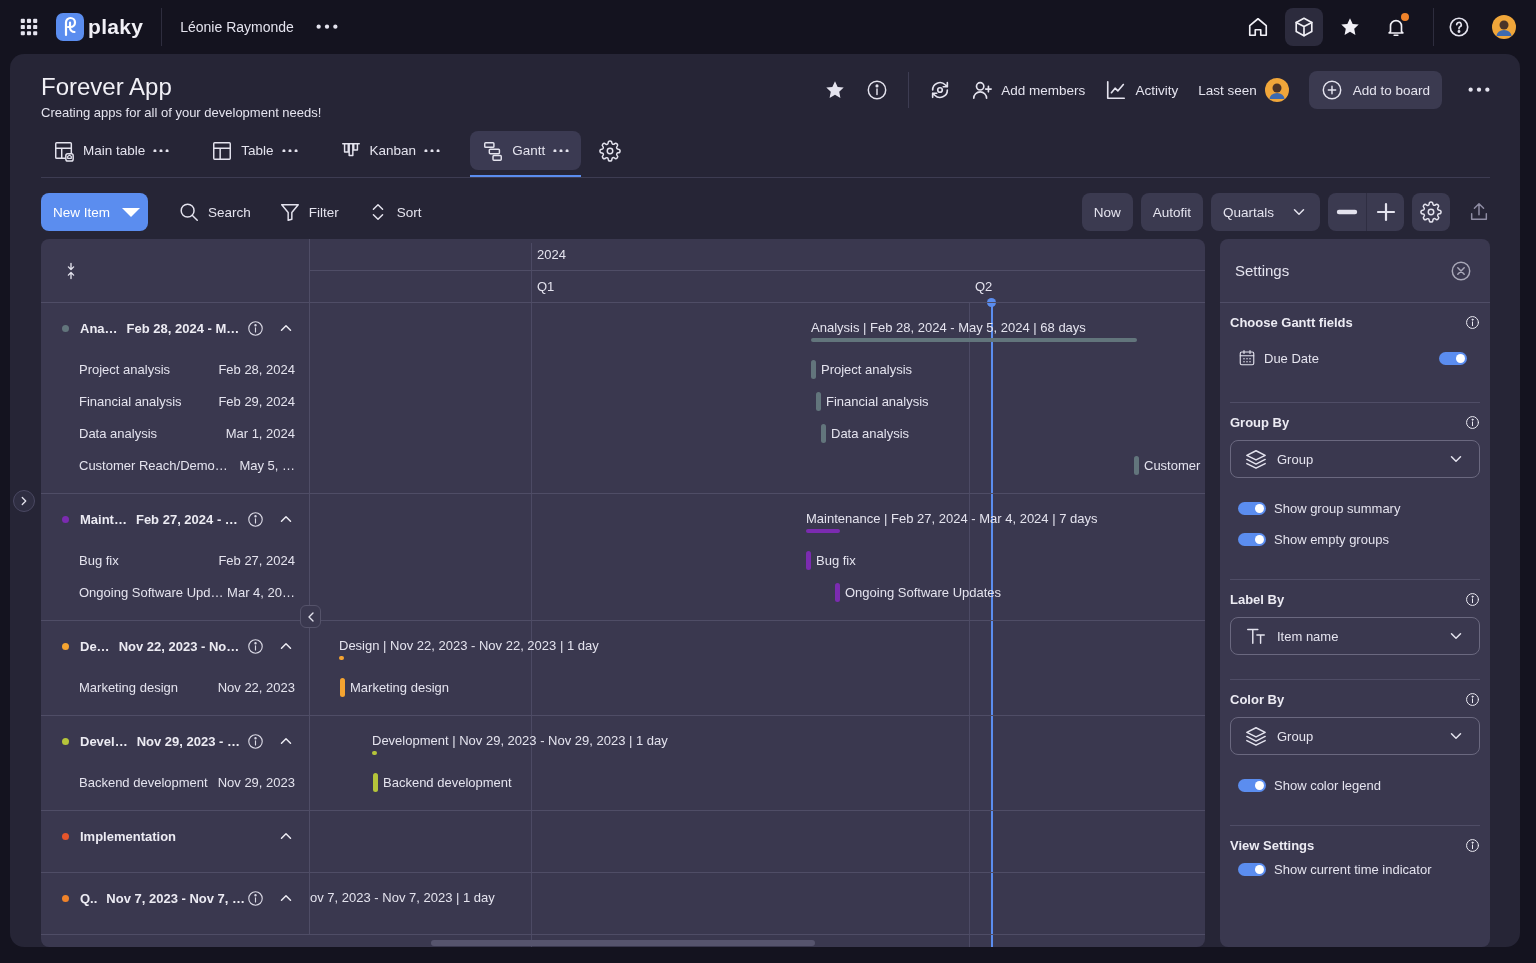 The image size is (1536, 963). I want to click on view-tab: Main table, so click(111, 150).